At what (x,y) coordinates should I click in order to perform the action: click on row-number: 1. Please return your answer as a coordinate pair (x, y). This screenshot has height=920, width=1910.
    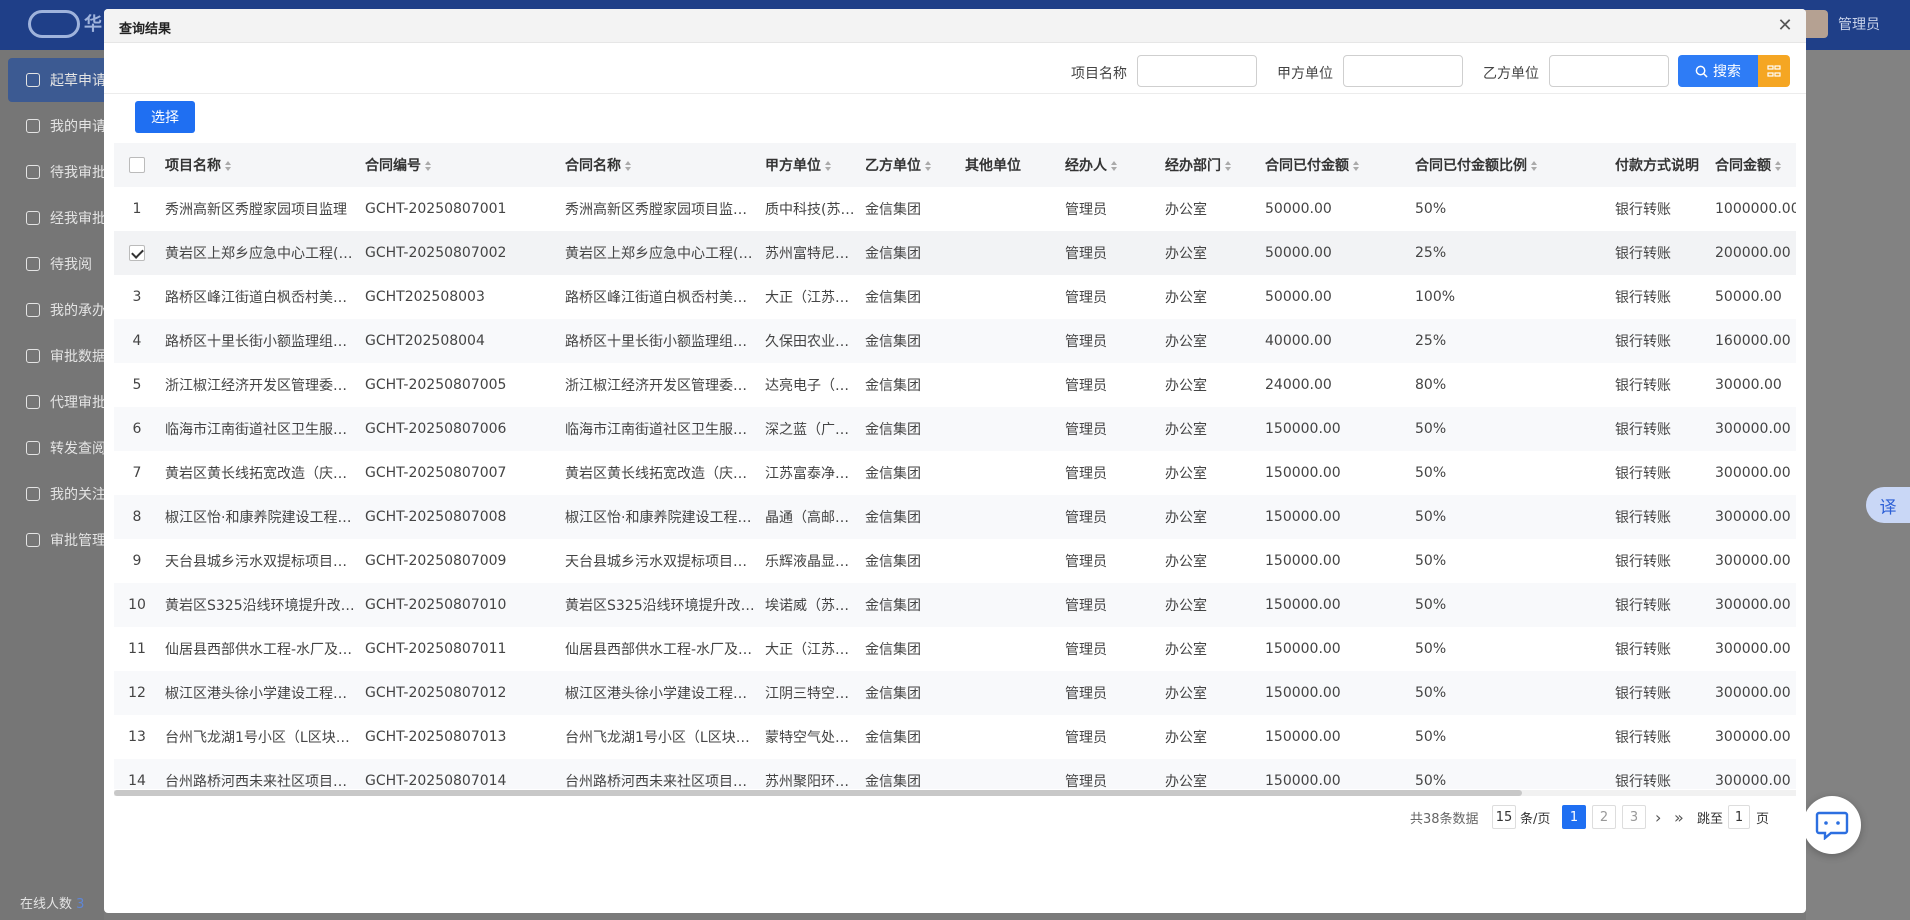
    Looking at the image, I should click on (137, 209).